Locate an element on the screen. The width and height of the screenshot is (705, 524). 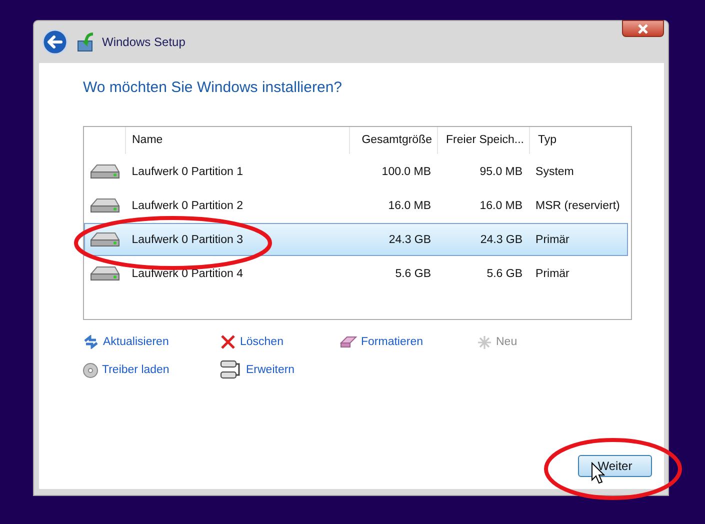
column-header: Gesamtgröße is located at coordinates (393, 140).